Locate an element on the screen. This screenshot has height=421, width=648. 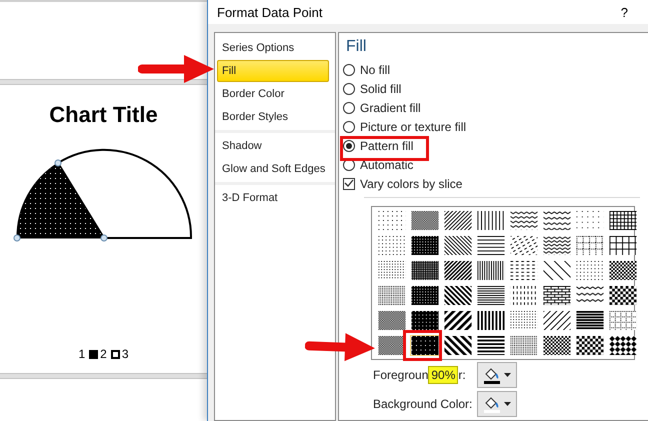
pointer-arrow is located at coordinates (340, 347).